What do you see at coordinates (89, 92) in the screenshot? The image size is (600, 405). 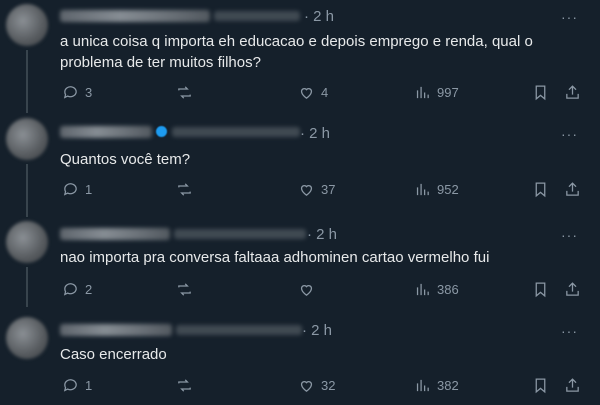 I see `reply-count: 3` at bounding box center [89, 92].